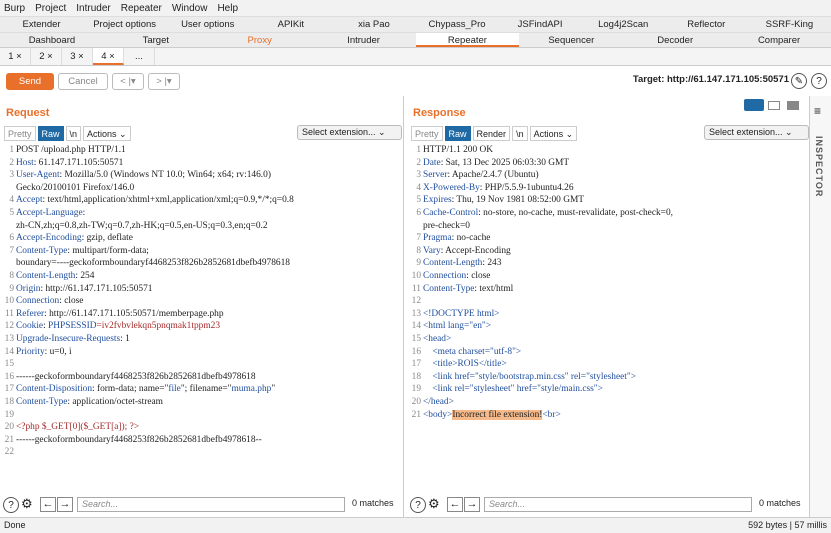  What do you see at coordinates (416, 376) in the screenshot?
I see `line-number: 18` at bounding box center [416, 376].